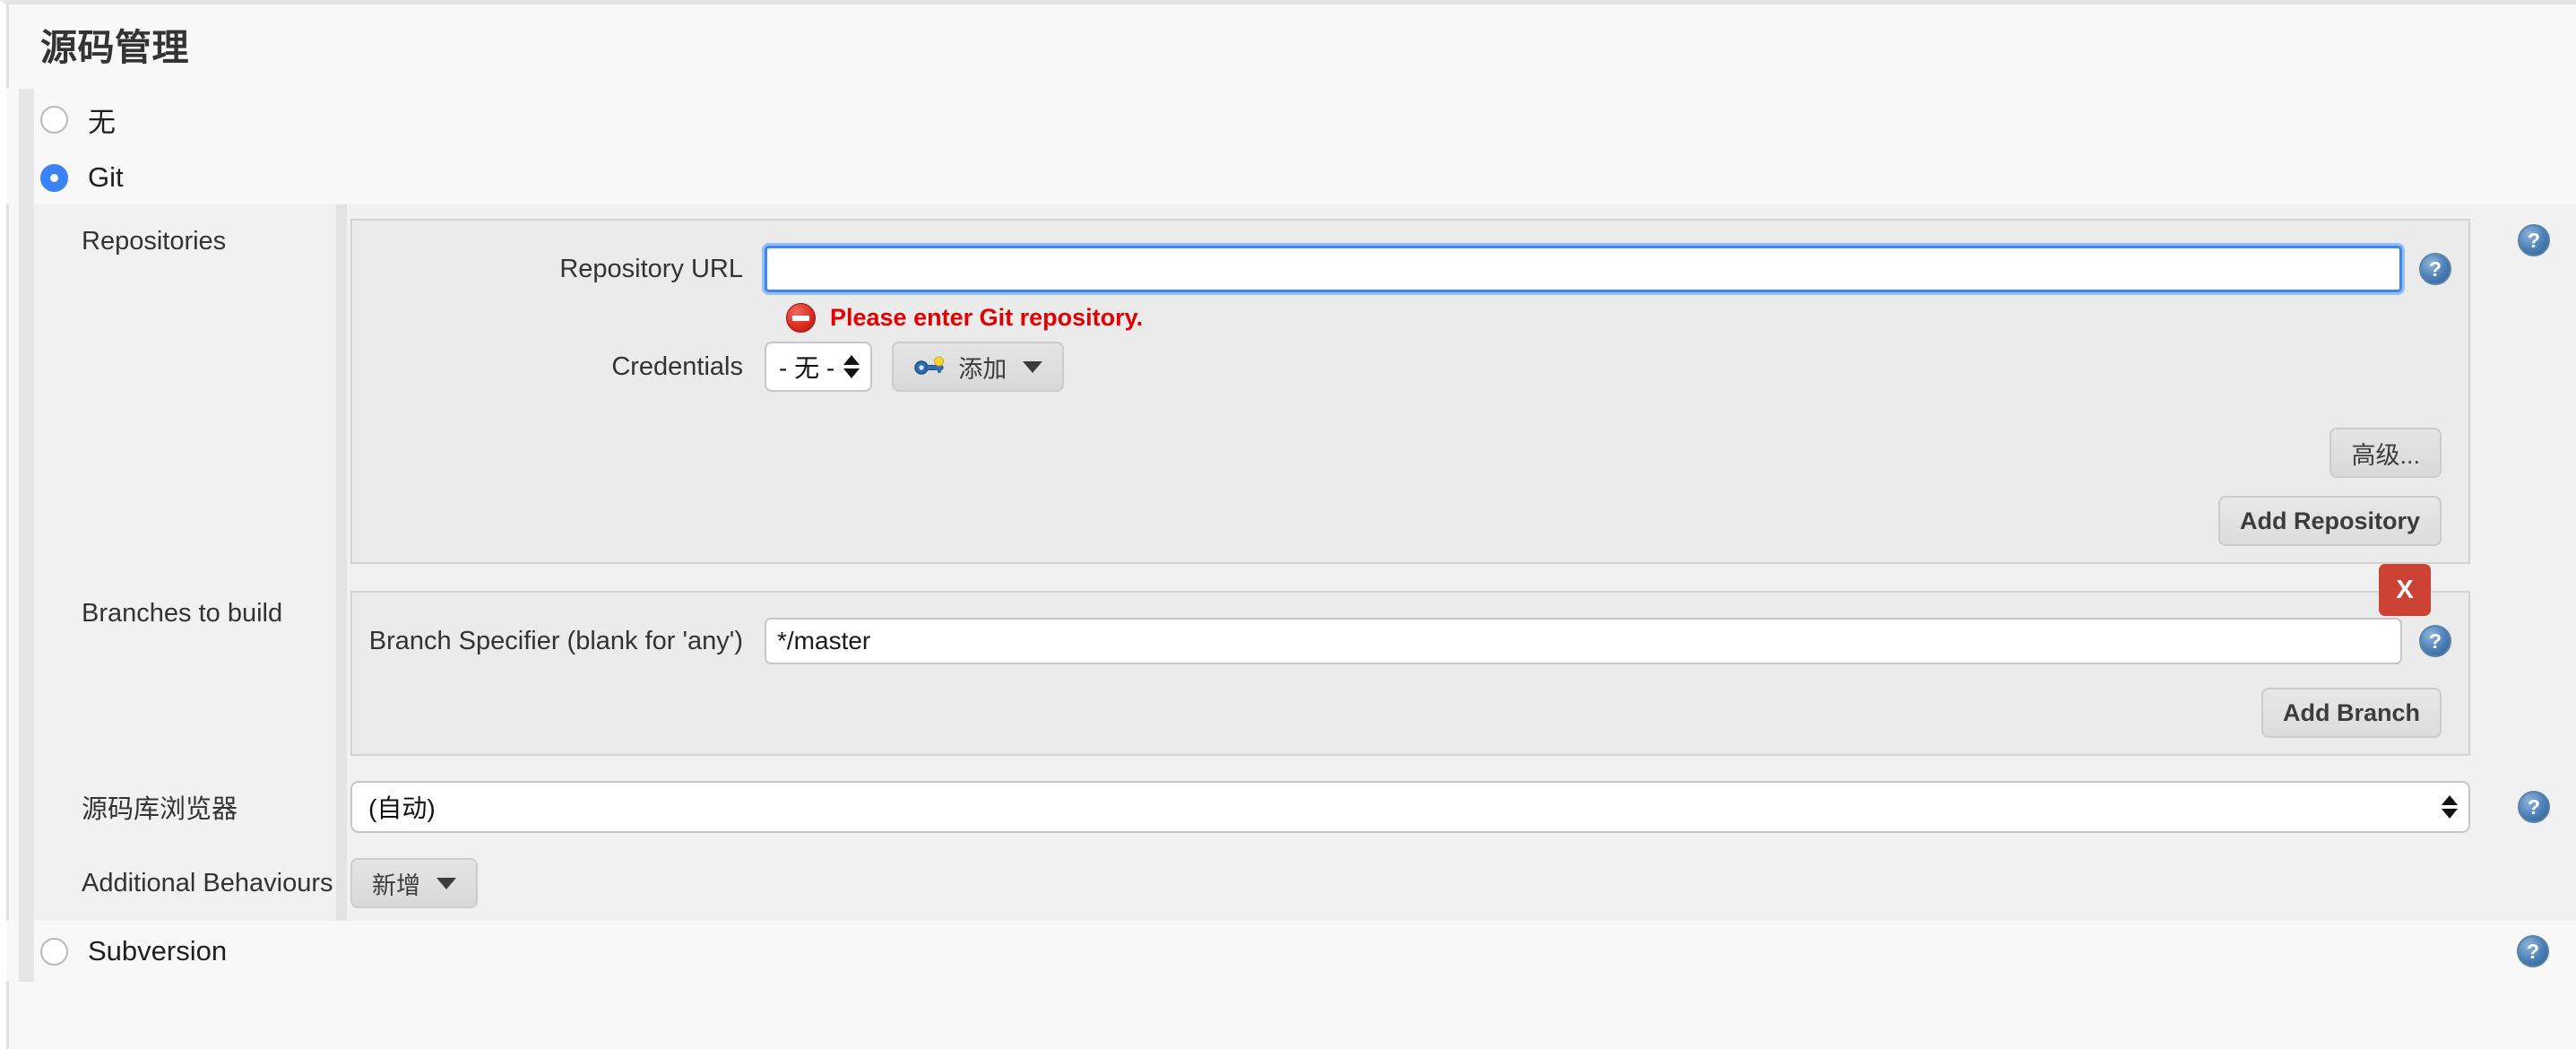 This screenshot has width=2576, height=1049. Describe the element at coordinates (1410, 807) in the screenshot. I see `repository-browser-select: (自动)` at that location.